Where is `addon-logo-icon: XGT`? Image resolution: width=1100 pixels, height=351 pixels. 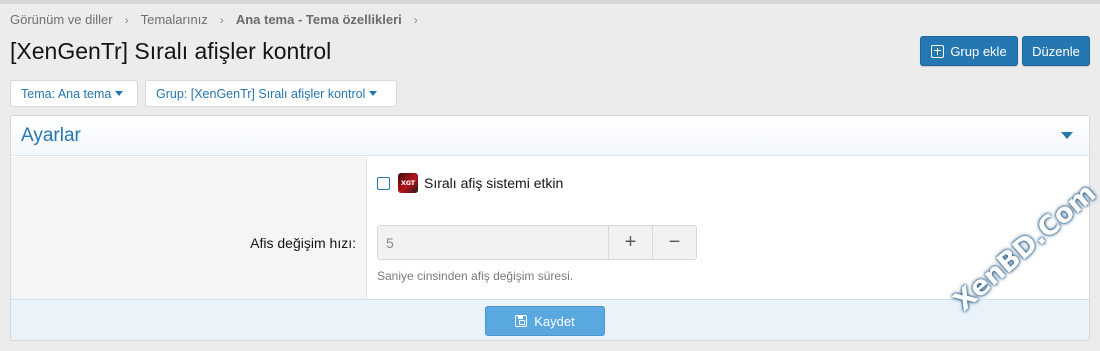 addon-logo-icon: XGT is located at coordinates (408, 183).